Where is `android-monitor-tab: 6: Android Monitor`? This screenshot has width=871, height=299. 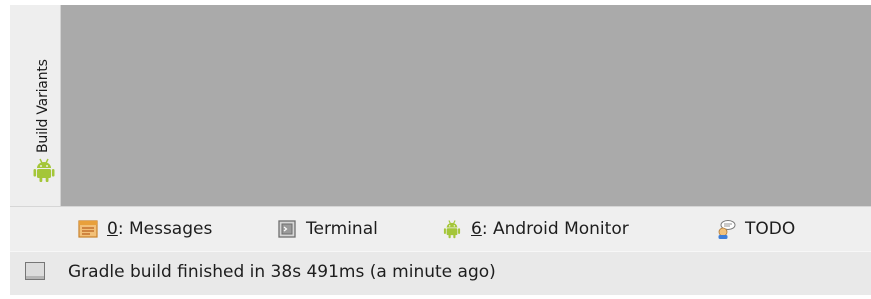 android-monitor-tab: 6: Android Monitor is located at coordinates (535, 229).